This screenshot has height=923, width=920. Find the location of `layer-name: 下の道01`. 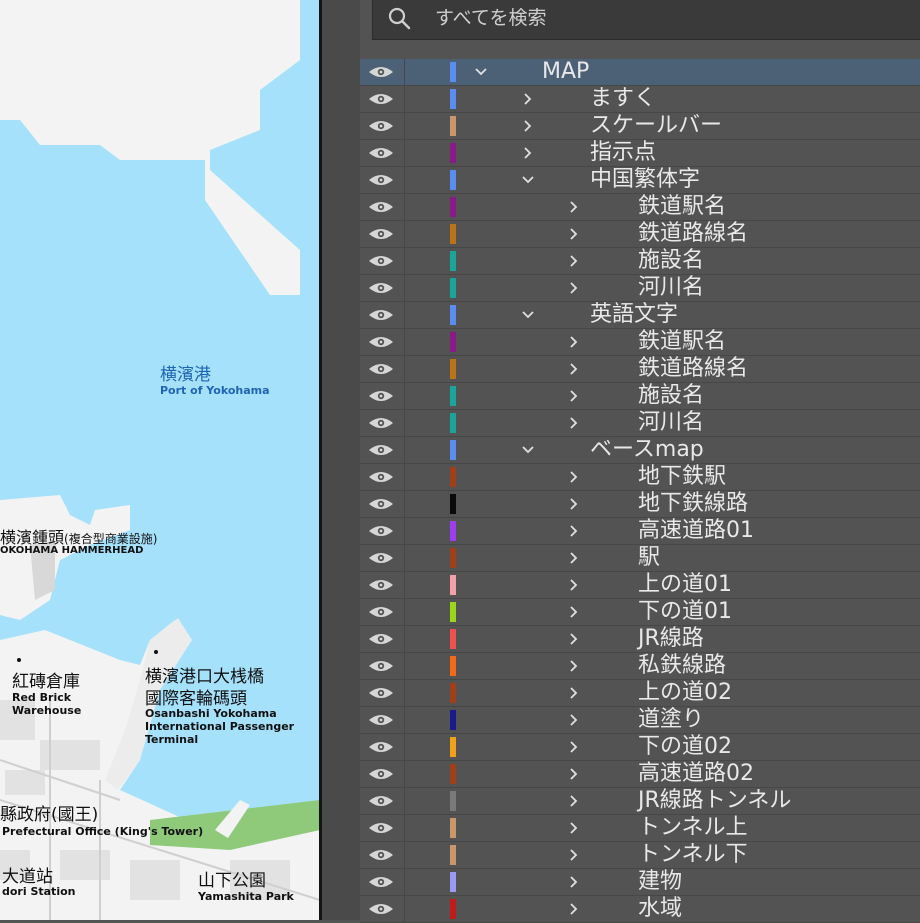

layer-name: 下の道01 is located at coordinates (685, 611).